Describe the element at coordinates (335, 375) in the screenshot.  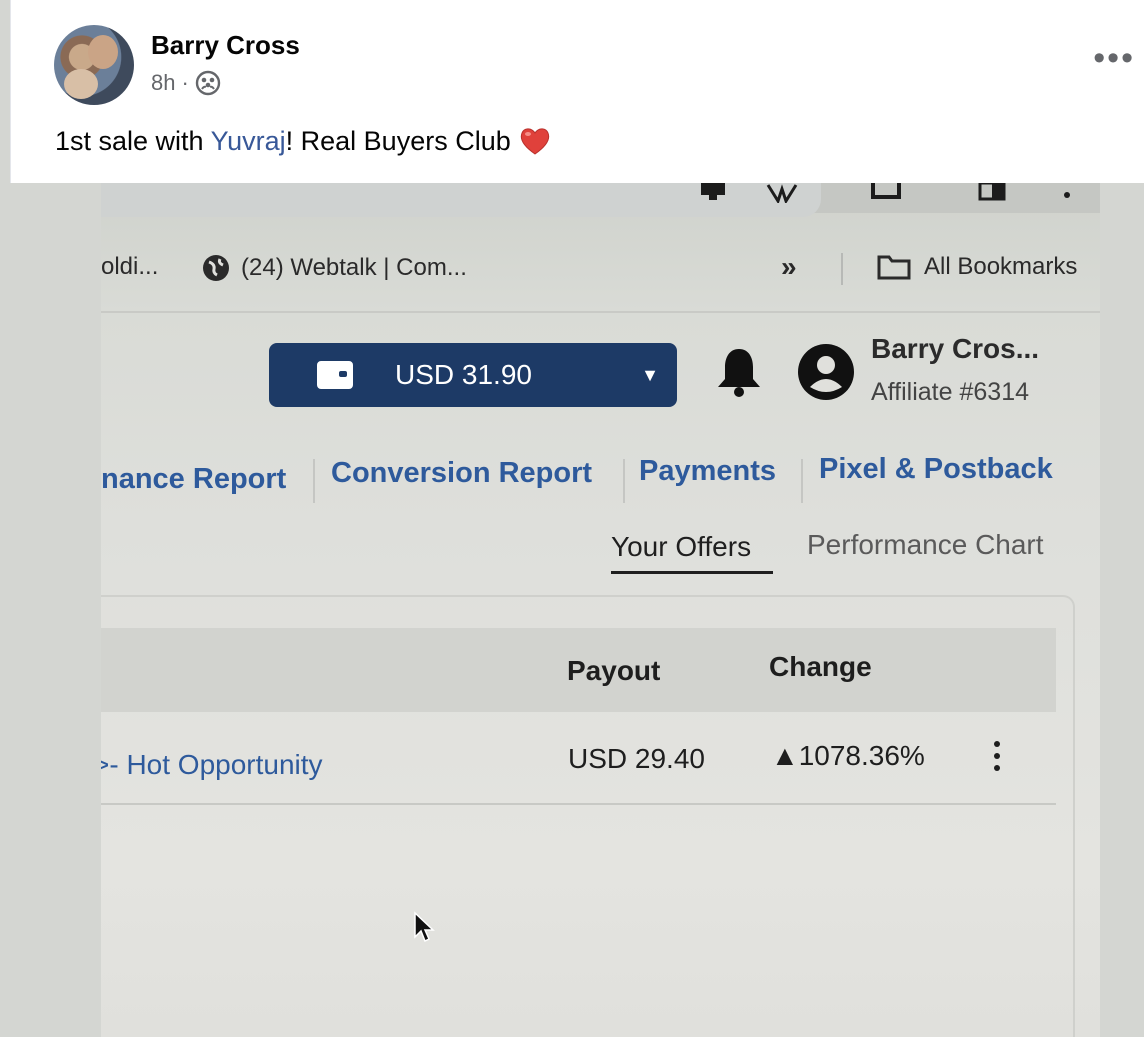
I see `wallet-icon` at that location.